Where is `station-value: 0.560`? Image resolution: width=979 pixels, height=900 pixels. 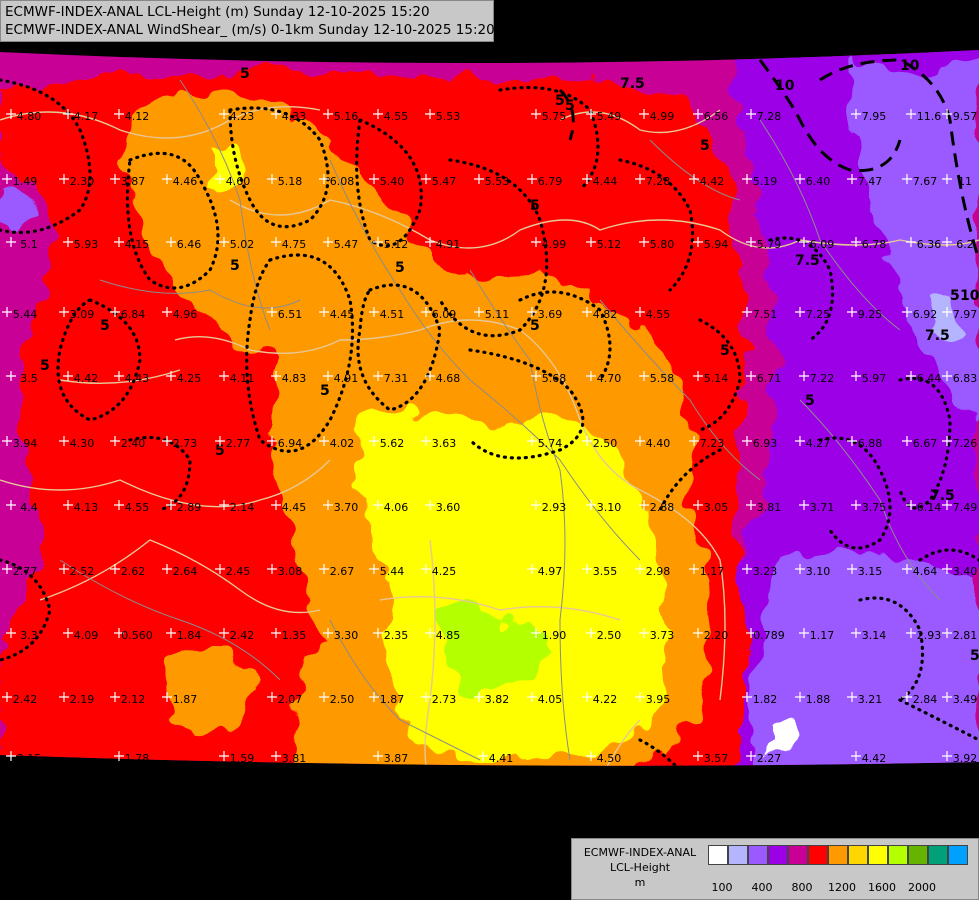 station-value: 0.560 is located at coordinates (137, 635).